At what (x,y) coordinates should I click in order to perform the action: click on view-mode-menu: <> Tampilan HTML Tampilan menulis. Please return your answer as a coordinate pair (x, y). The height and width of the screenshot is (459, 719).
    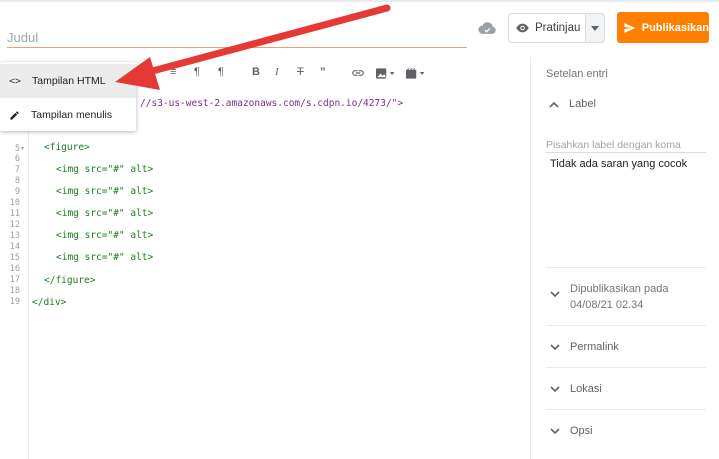
    Looking at the image, I should click on (68, 96).